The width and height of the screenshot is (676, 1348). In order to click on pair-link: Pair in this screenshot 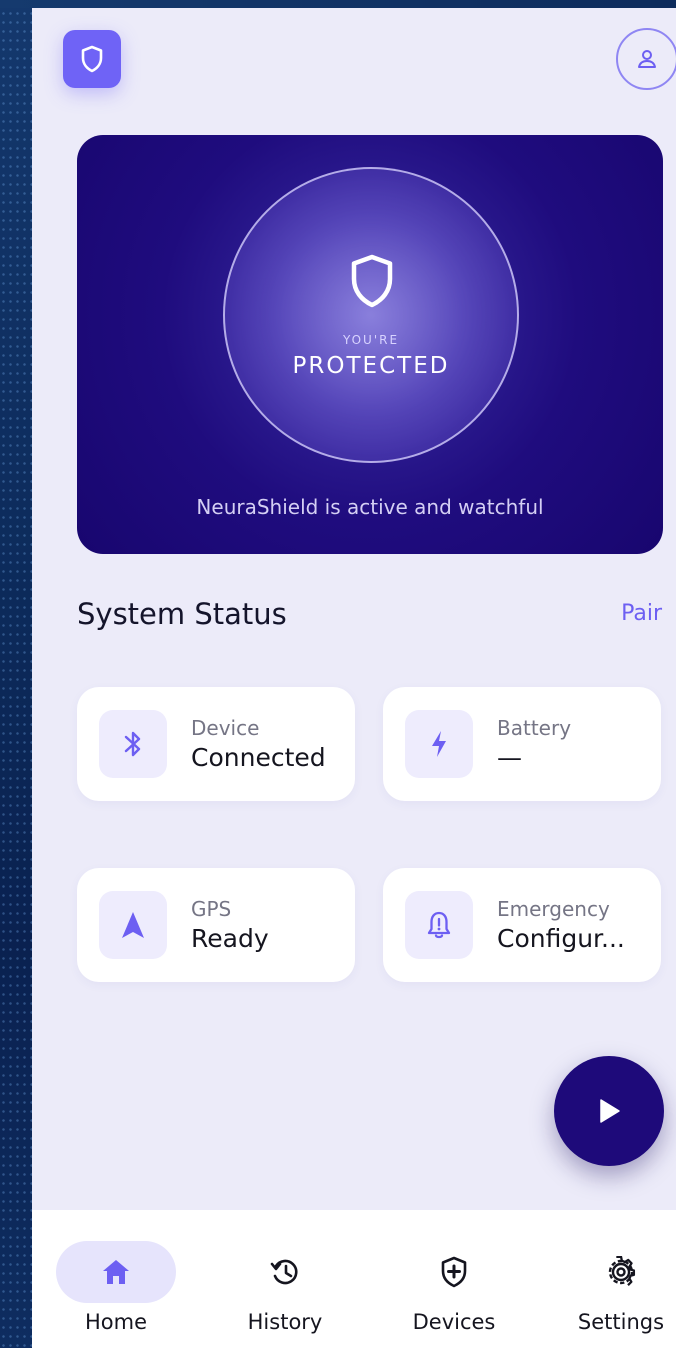, I will do `click(641, 613)`.